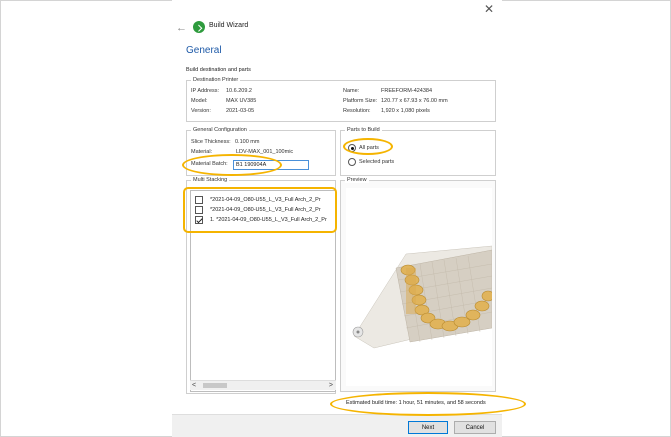 Image resolution: width=671 pixels, height=437 pixels. Describe the element at coordinates (202, 152) in the screenshot. I see `material-label: Material:` at that location.